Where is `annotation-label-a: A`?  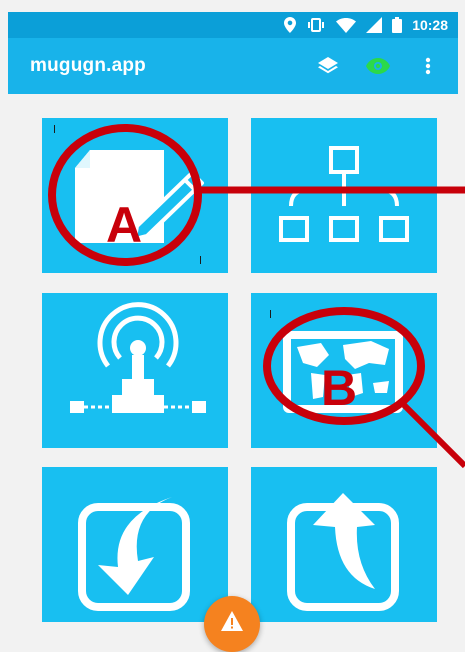 annotation-label-a: A is located at coordinates (124, 225).